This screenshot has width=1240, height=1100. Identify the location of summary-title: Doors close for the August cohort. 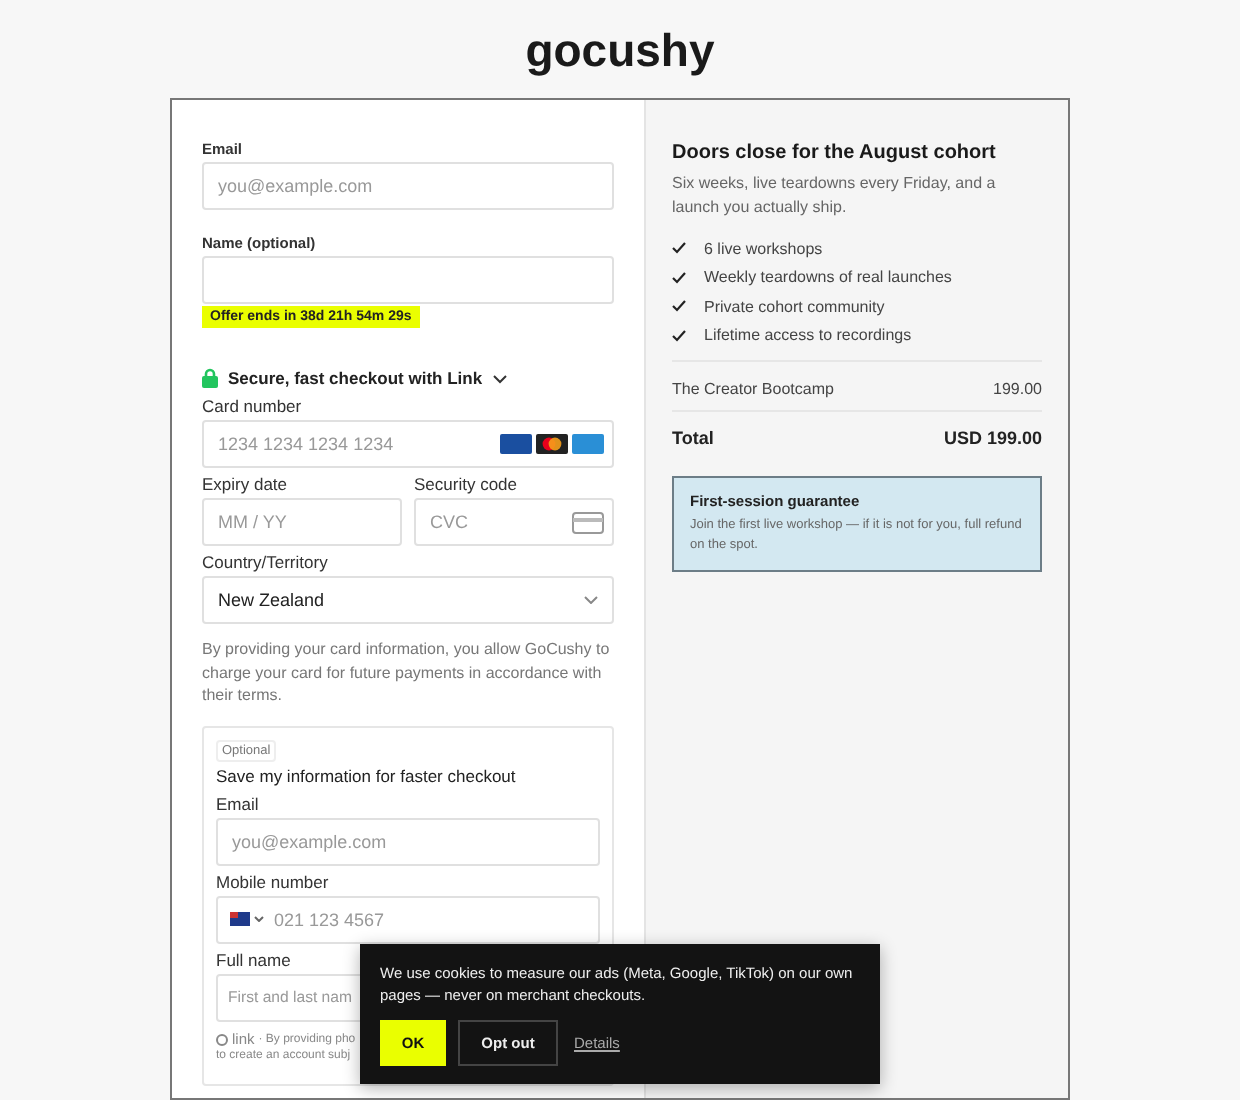
(835, 153).